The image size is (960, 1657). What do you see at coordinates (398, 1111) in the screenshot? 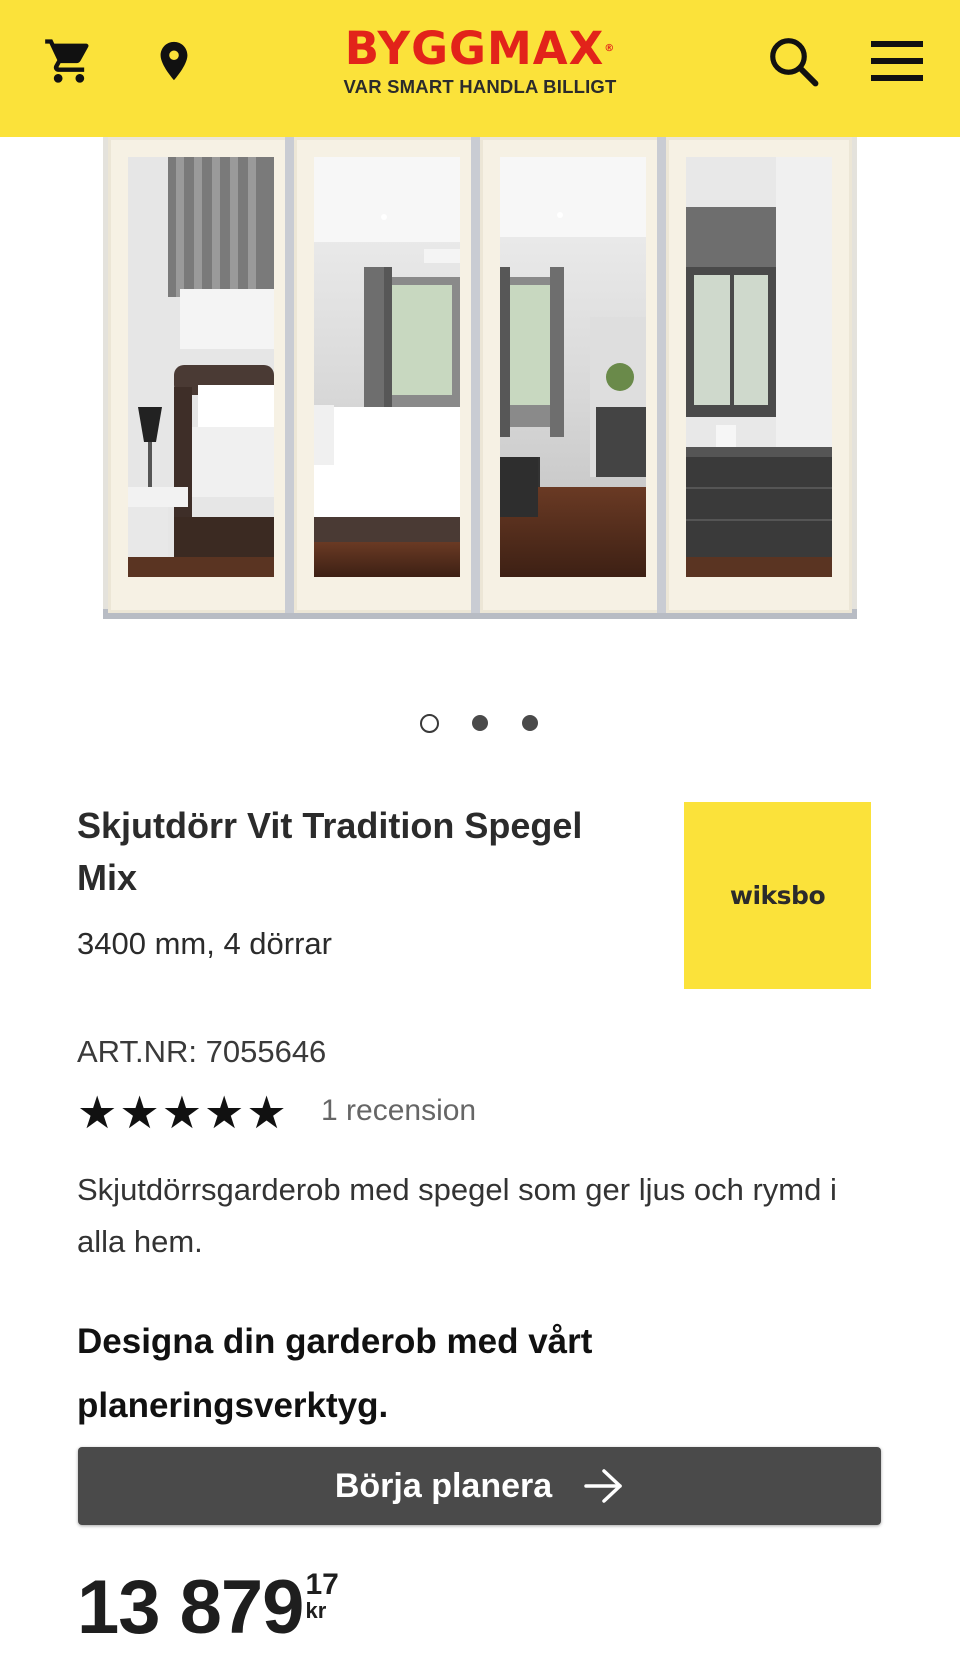
I see `reviews-link: 1 recension` at bounding box center [398, 1111].